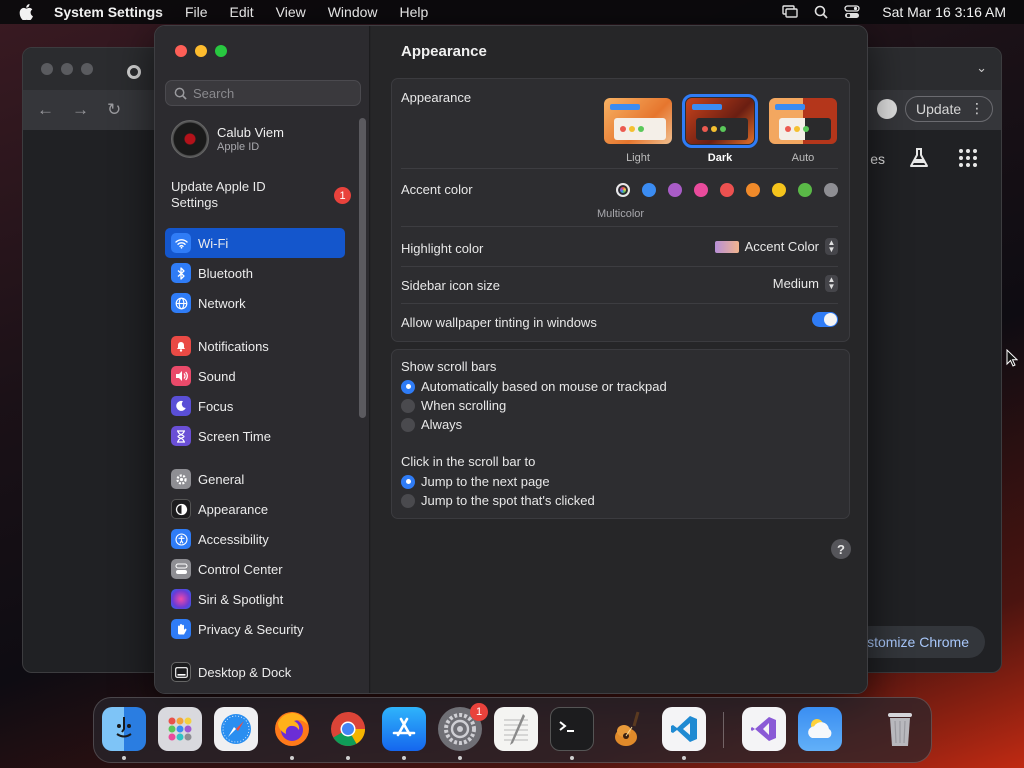 The image size is (1024, 768). Describe the element at coordinates (977, 108) in the screenshot. I see `chrome-menu-icon: ⋮` at that location.